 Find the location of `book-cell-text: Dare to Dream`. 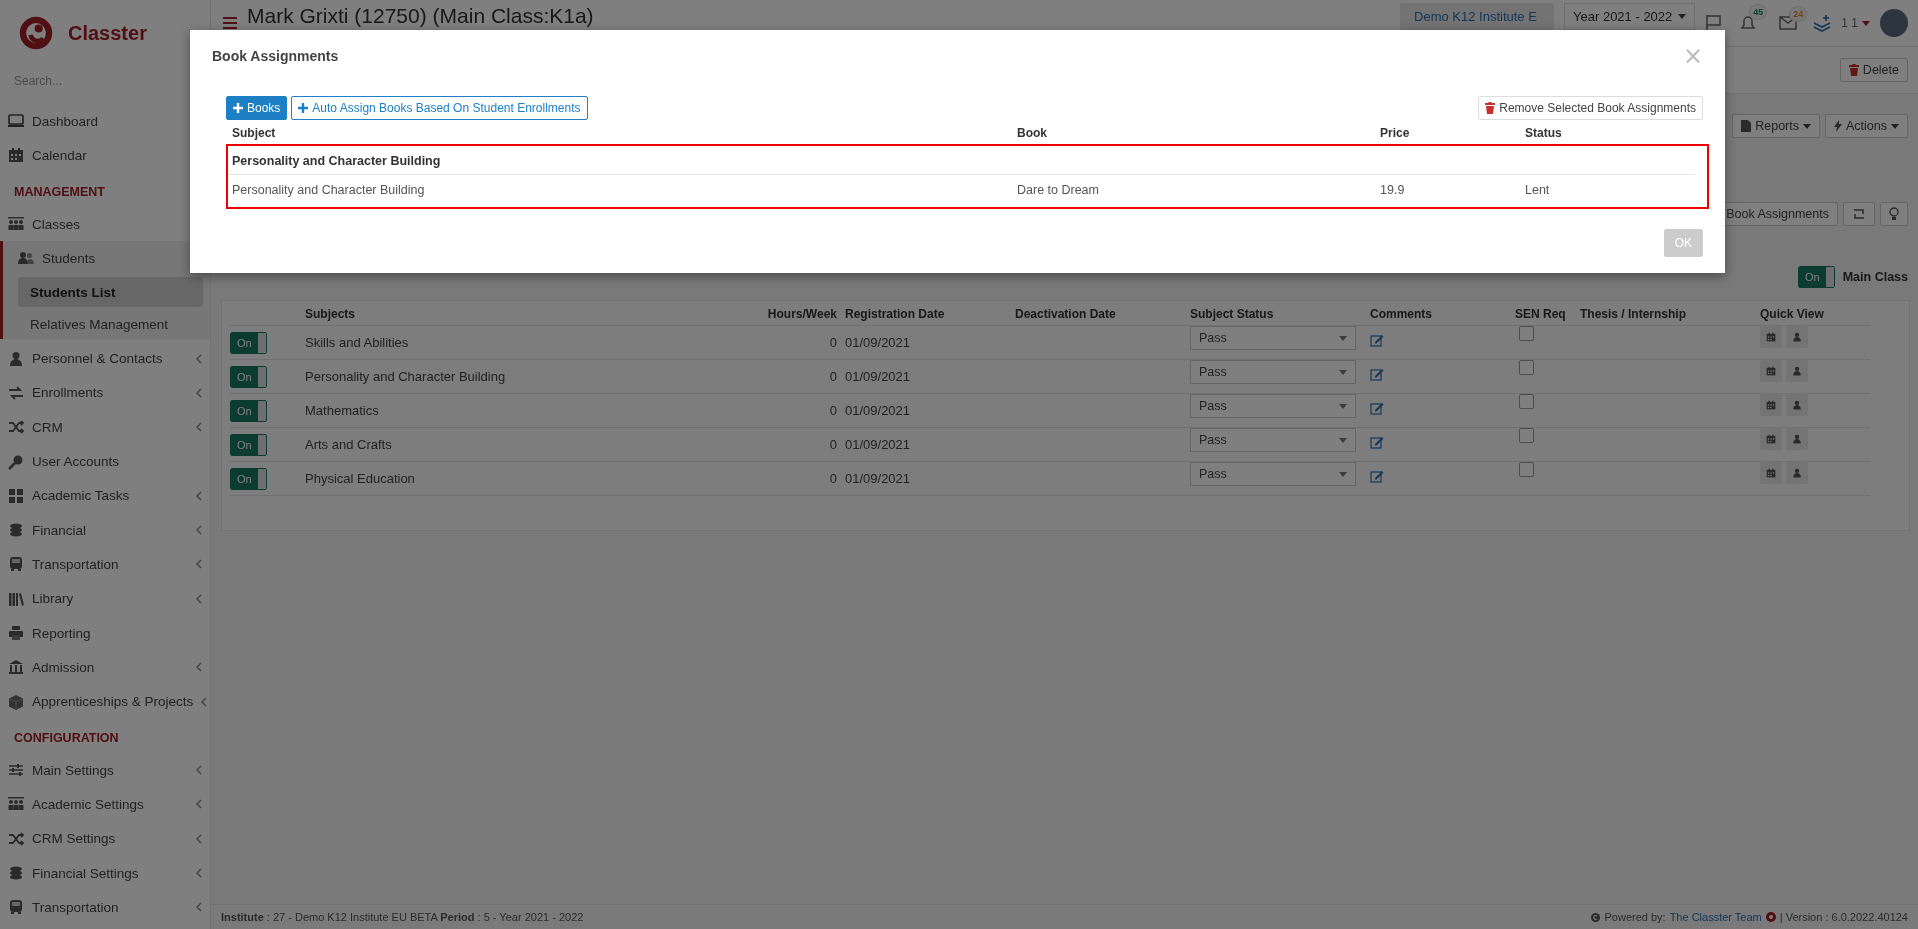

book-cell-text: Dare to Dream is located at coordinates (1058, 190).